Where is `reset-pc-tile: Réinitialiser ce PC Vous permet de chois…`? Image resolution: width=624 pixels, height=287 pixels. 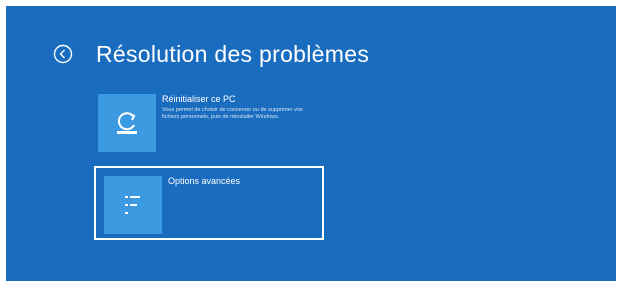
reset-pc-tile: Réinitialiser ce PC Vous permet de chois… is located at coordinates (213, 125).